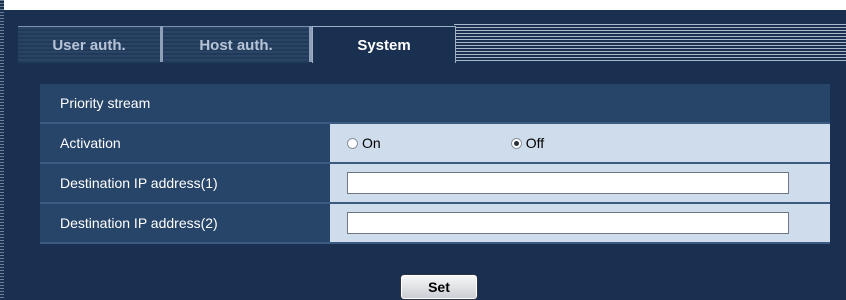 Image resolution: width=846 pixels, height=300 pixels. What do you see at coordinates (425, 5) in the screenshot?
I see `top-bar` at bounding box center [425, 5].